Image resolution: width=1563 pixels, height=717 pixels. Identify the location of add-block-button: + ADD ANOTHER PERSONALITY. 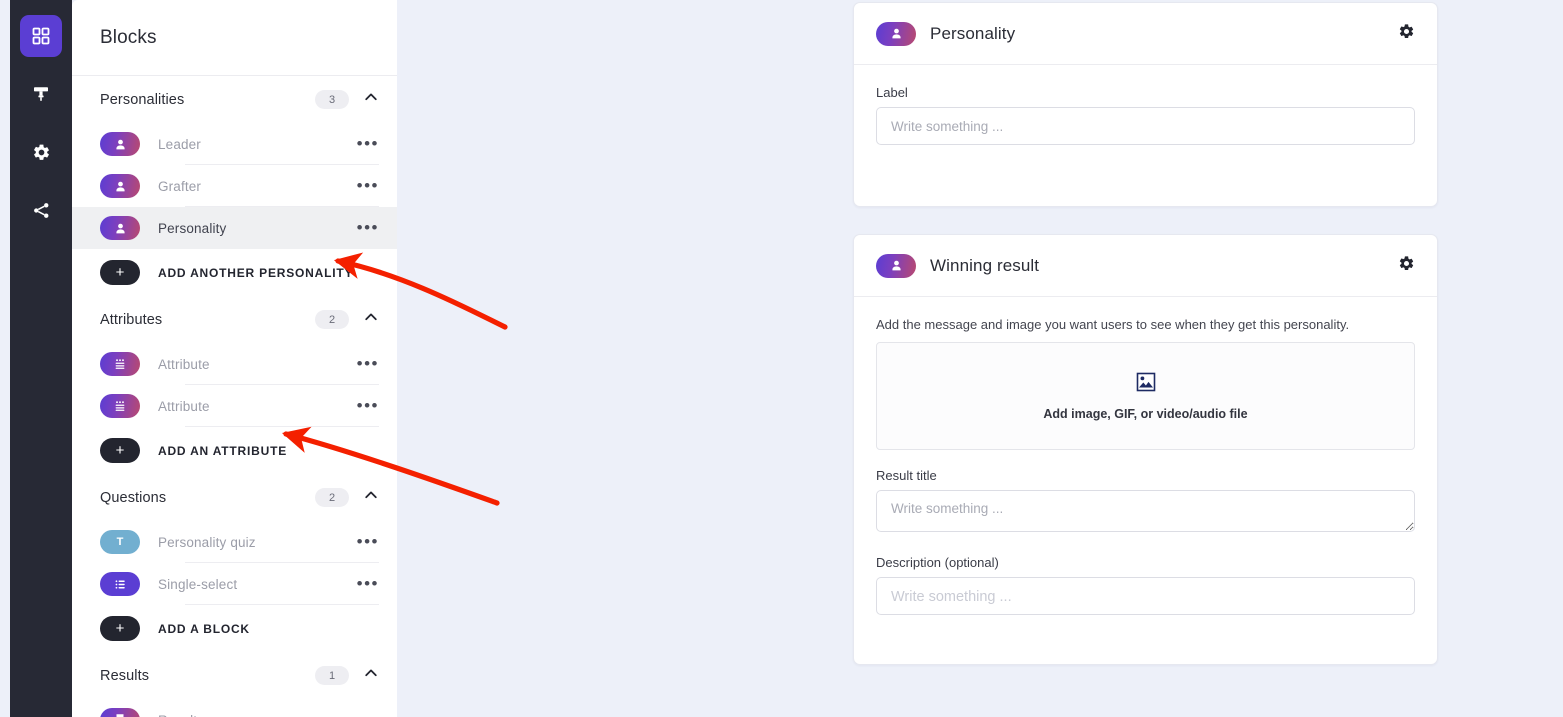
(234, 272).